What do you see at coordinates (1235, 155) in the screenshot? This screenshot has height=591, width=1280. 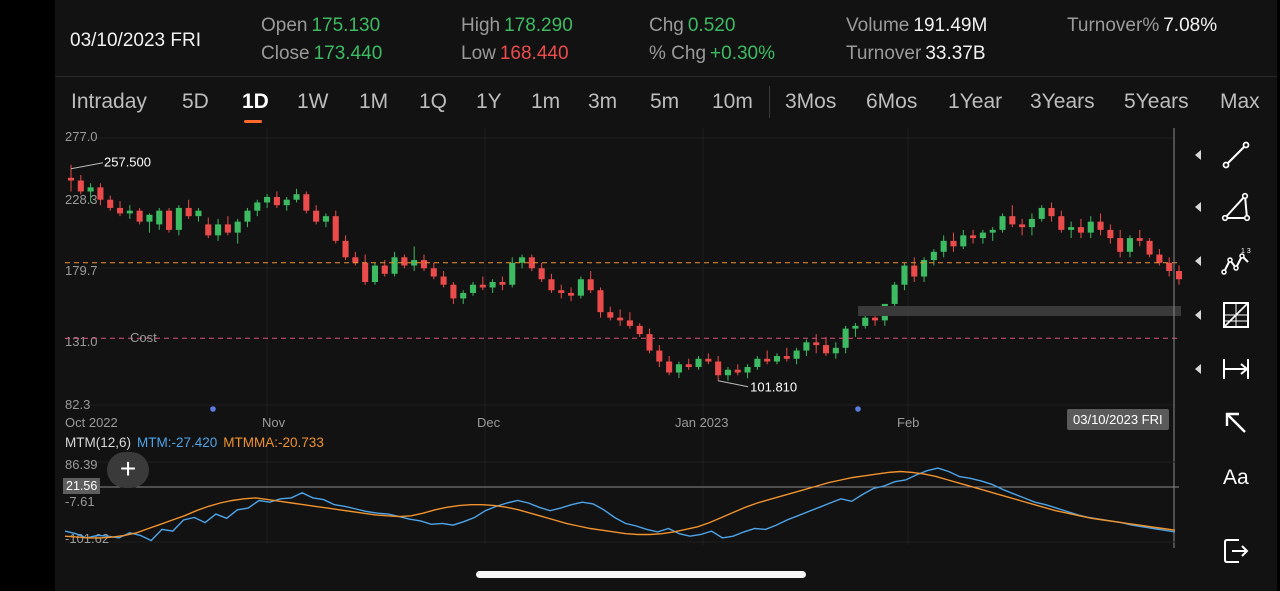 I see `trend-line-tool` at bounding box center [1235, 155].